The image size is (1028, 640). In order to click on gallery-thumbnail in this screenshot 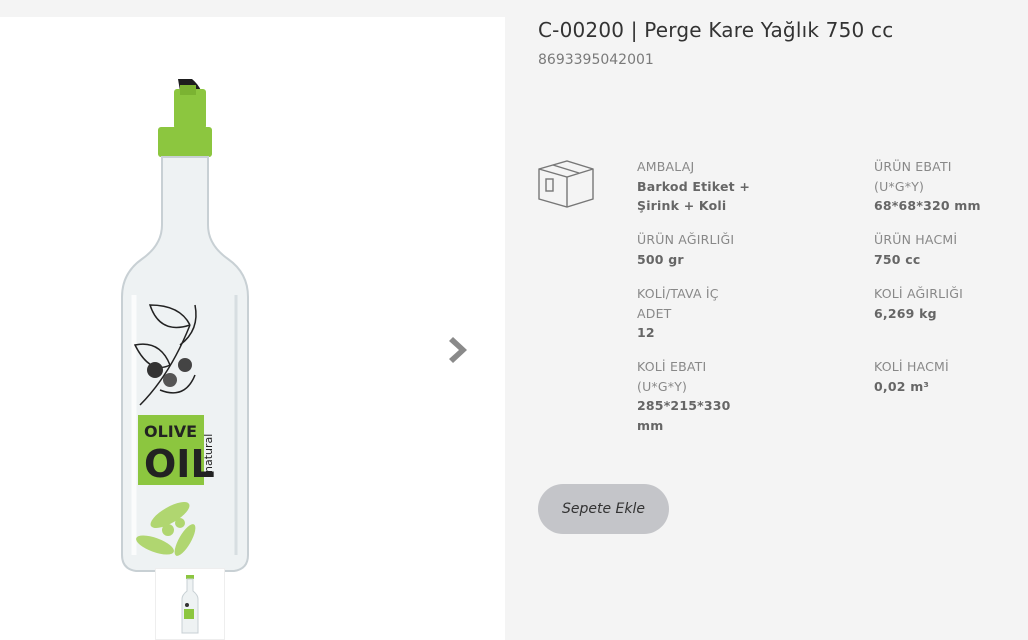, I will do `click(190, 604)`.